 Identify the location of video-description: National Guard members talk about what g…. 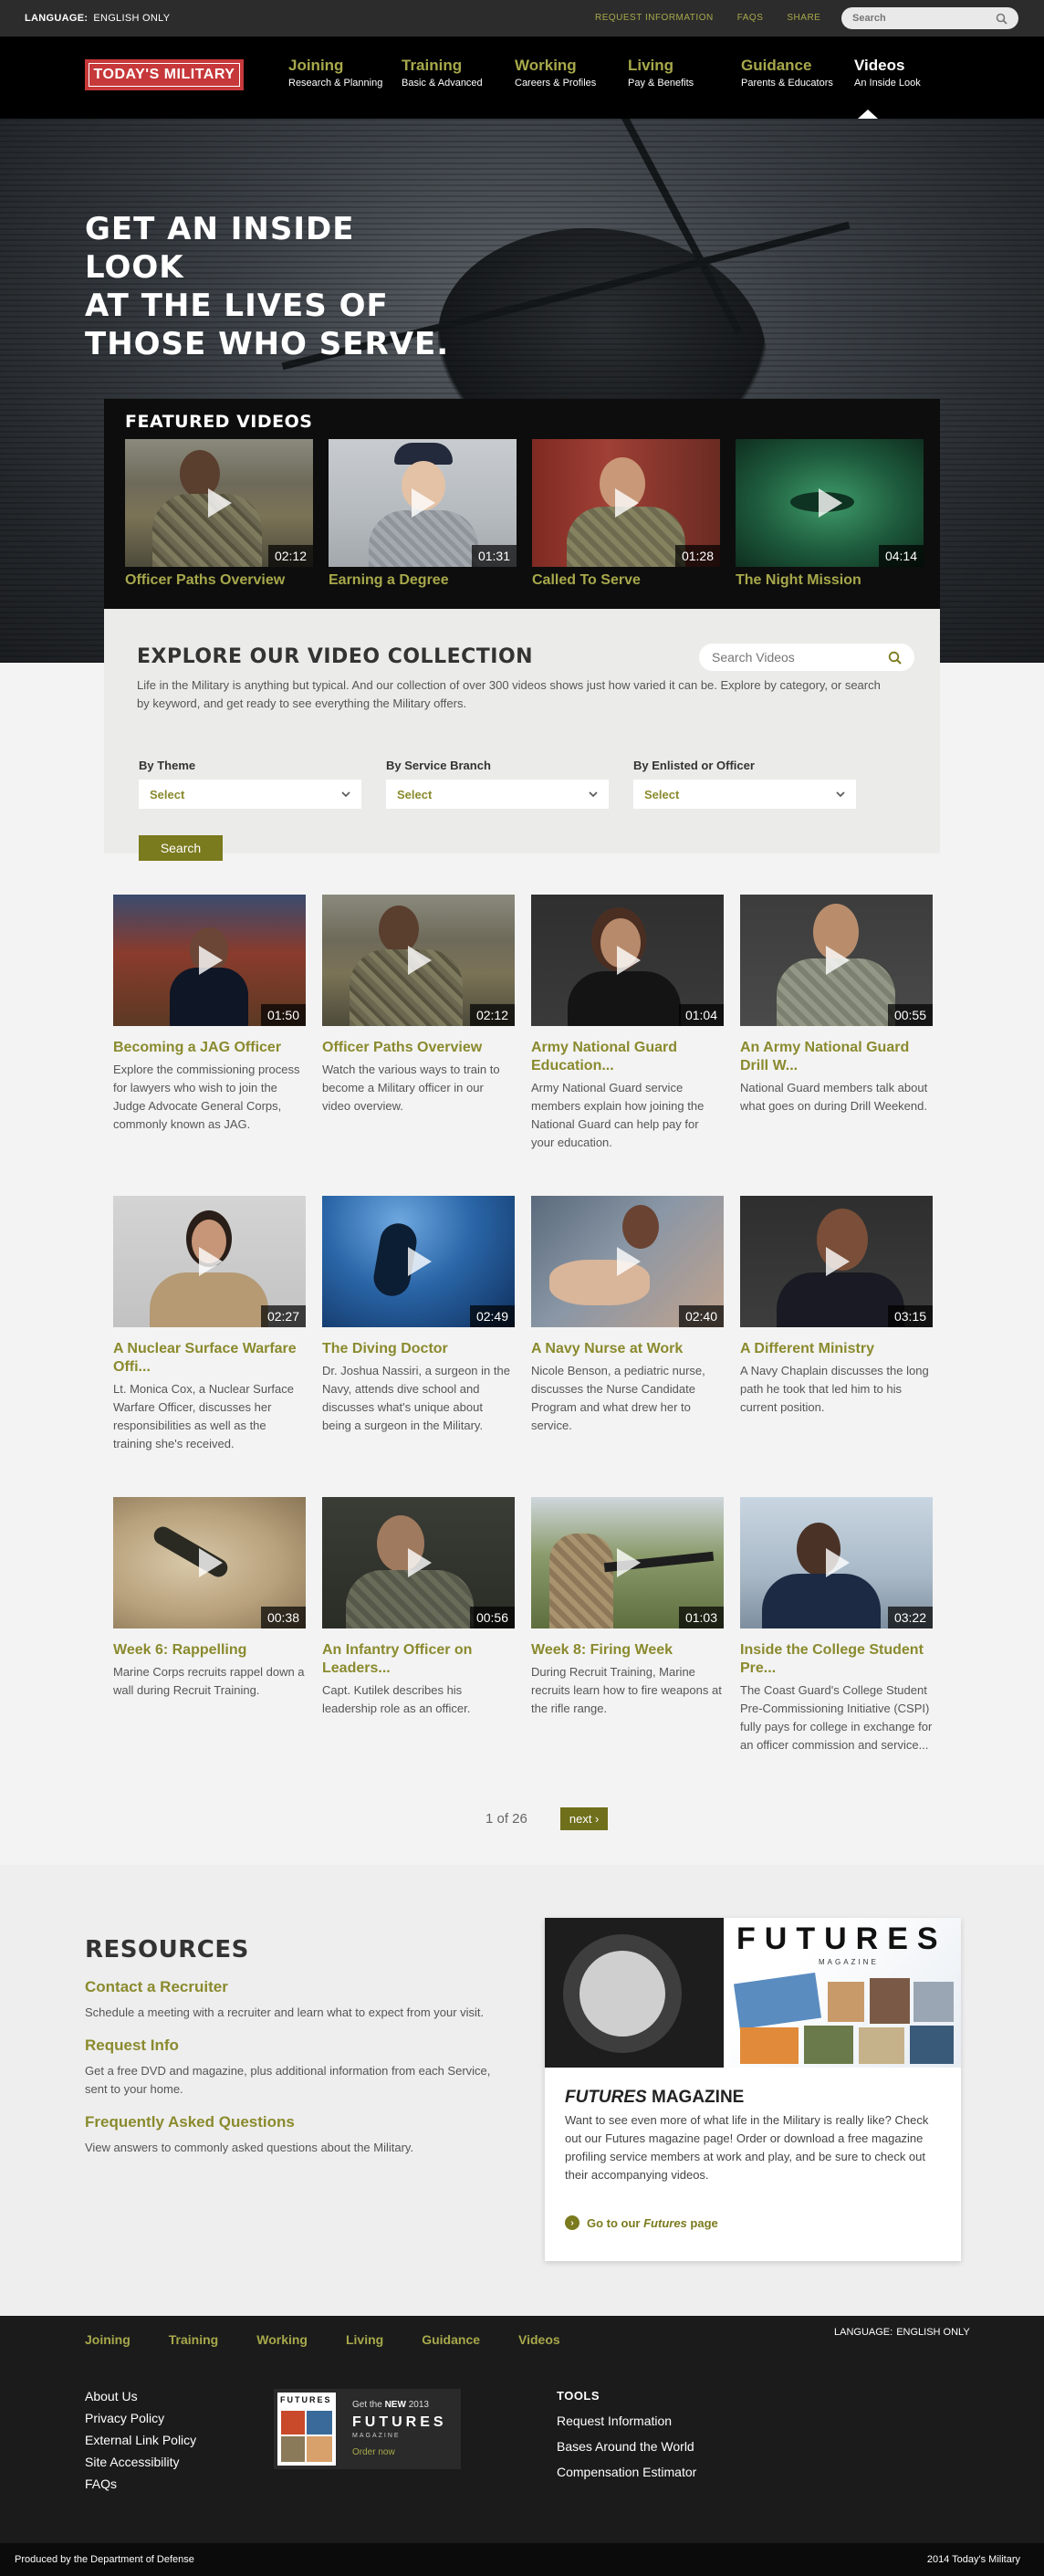
(834, 1097).